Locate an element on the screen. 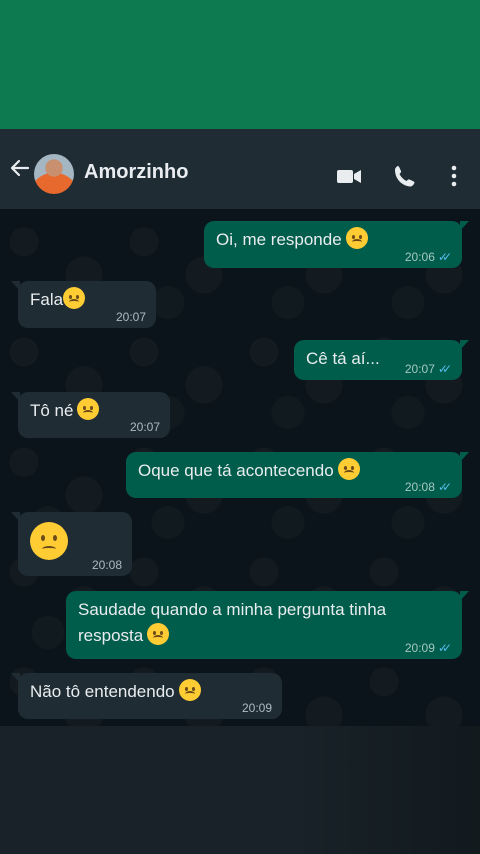 This screenshot has height=854, width=480. back-arrow-icon is located at coordinates (20, 168).